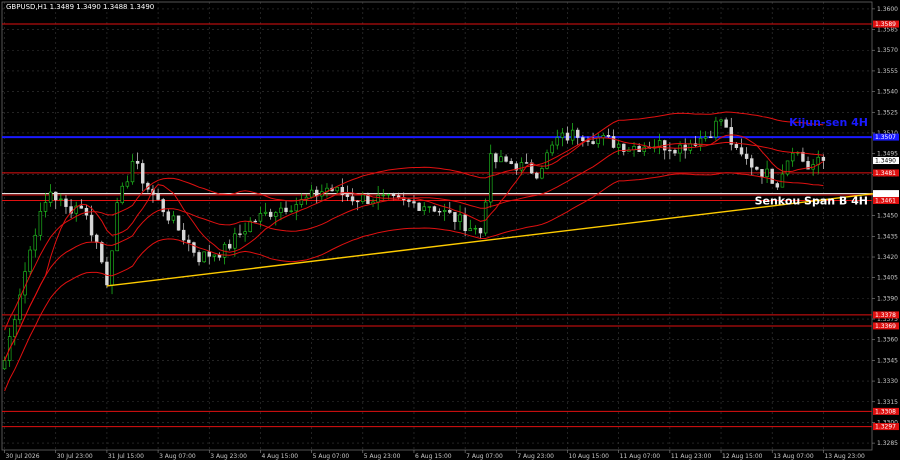 The height and width of the screenshot is (460, 900). I want to click on chart-title: GBPUSD,H1 1.3489 1.3490 1.3488 1.3490, so click(80, 7).